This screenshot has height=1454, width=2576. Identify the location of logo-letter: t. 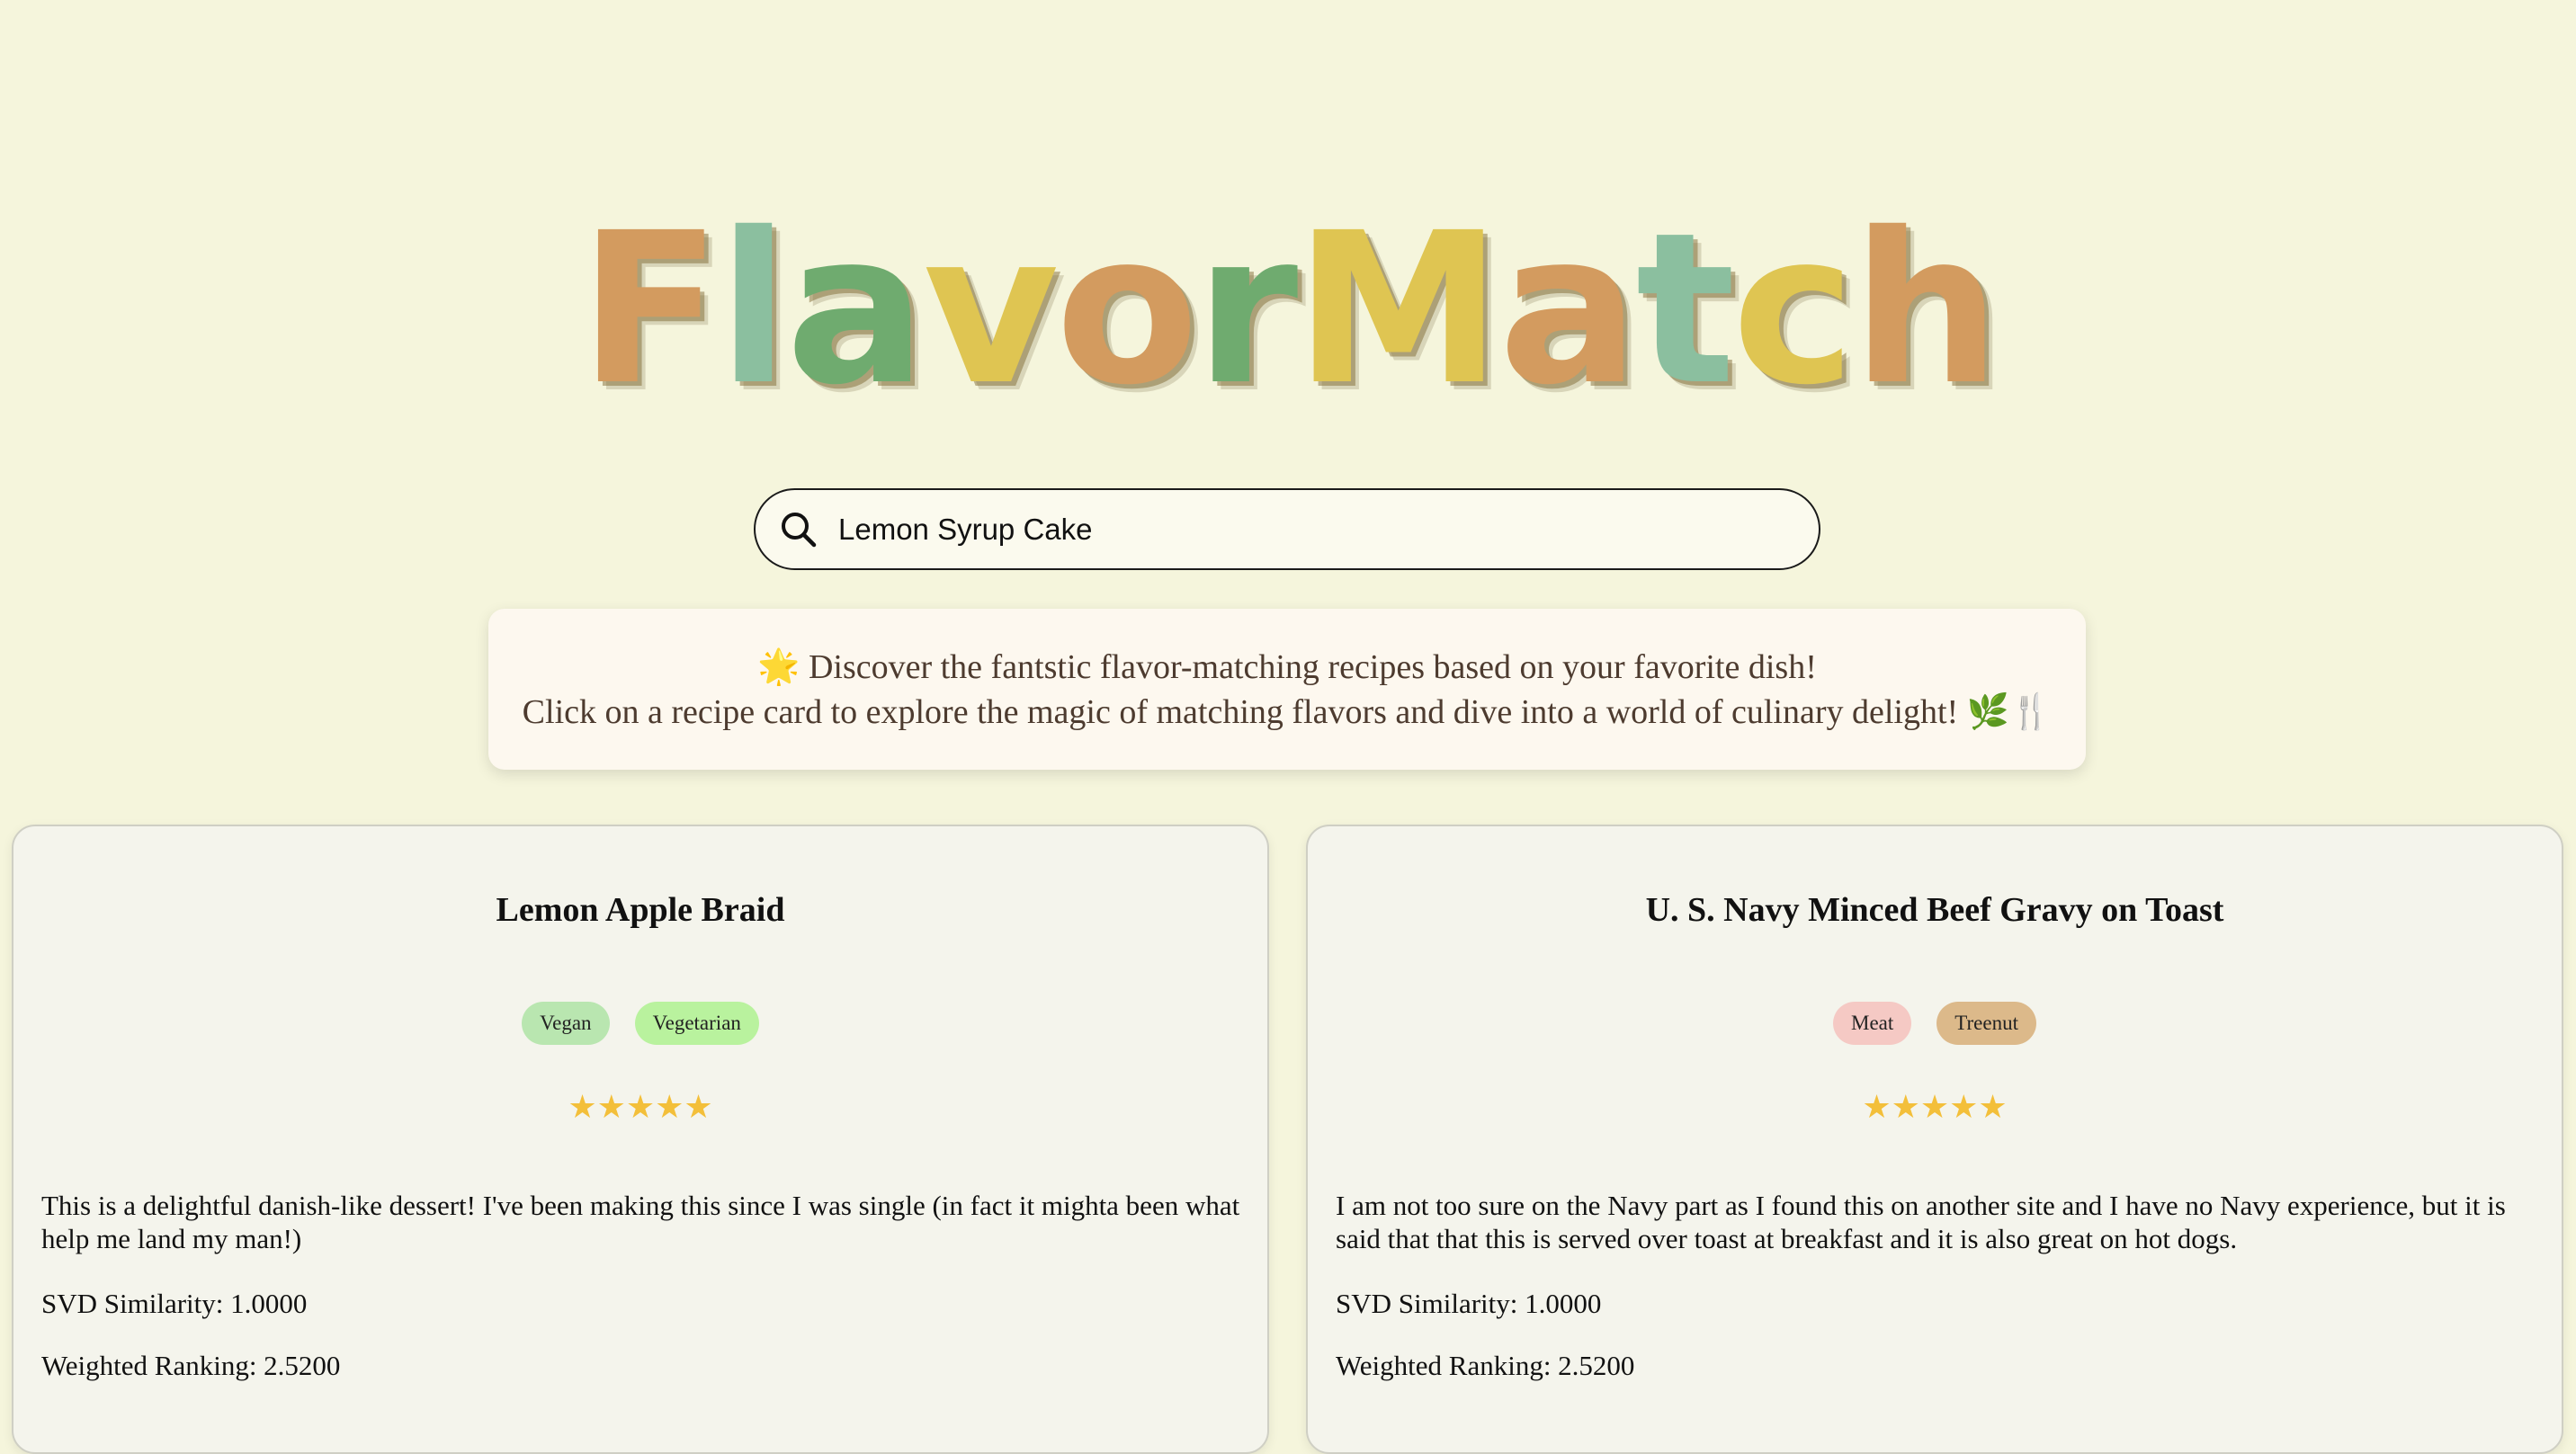
(1685, 309).